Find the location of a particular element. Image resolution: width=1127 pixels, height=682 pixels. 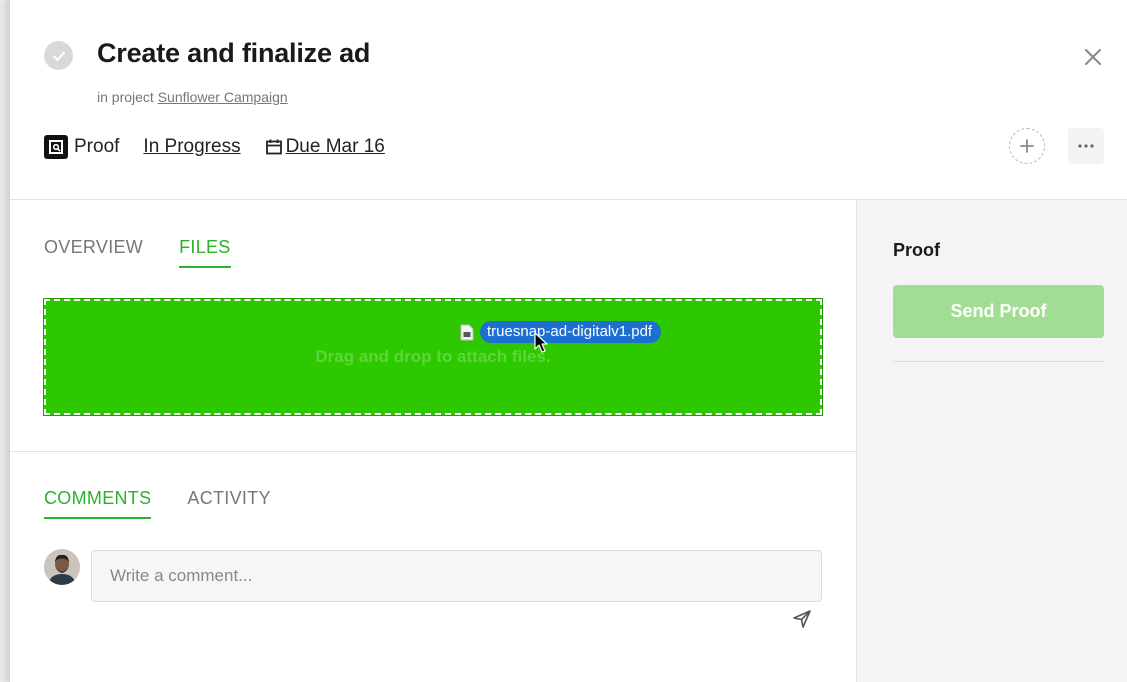

check-icon is located at coordinates (58, 56).